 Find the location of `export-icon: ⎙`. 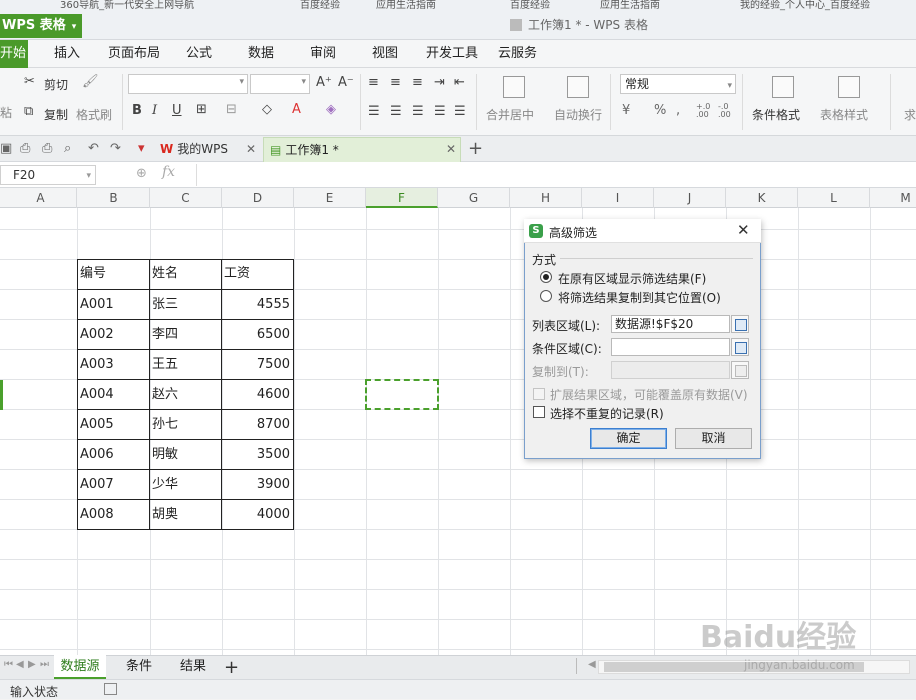

export-icon: ⎙ is located at coordinates (25, 148).